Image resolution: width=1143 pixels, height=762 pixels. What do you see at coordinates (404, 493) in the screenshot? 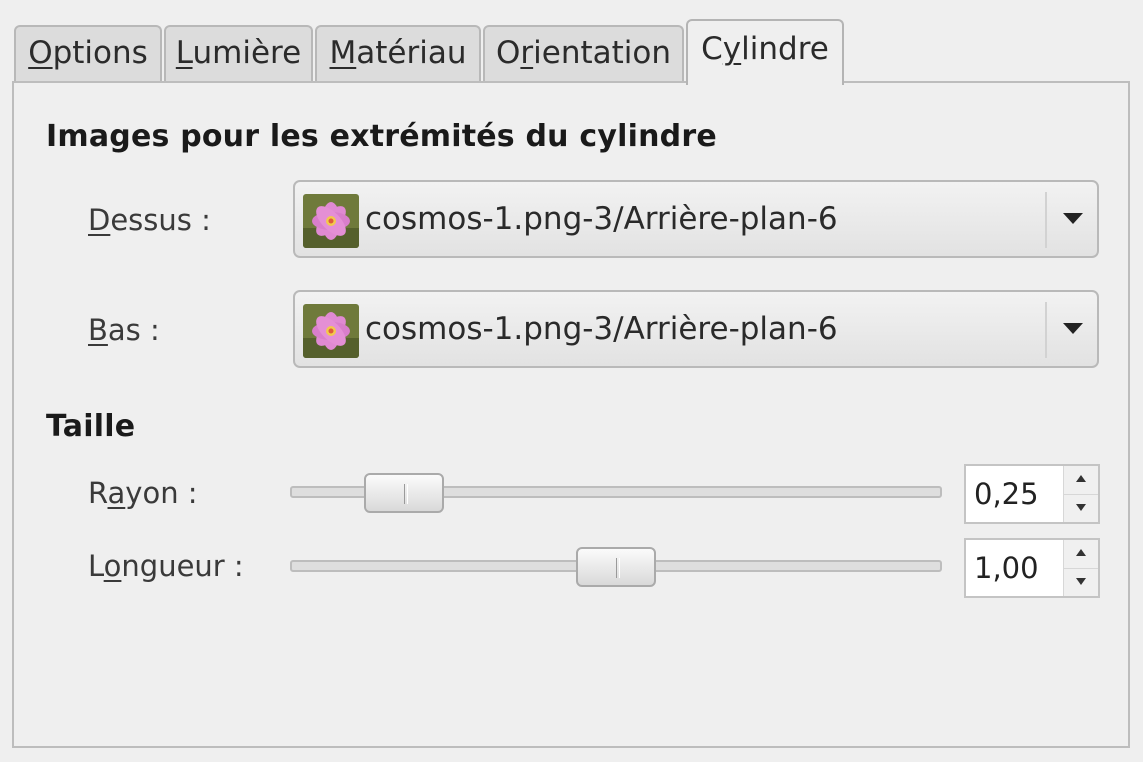
I see `radius-slider-handle` at bounding box center [404, 493].